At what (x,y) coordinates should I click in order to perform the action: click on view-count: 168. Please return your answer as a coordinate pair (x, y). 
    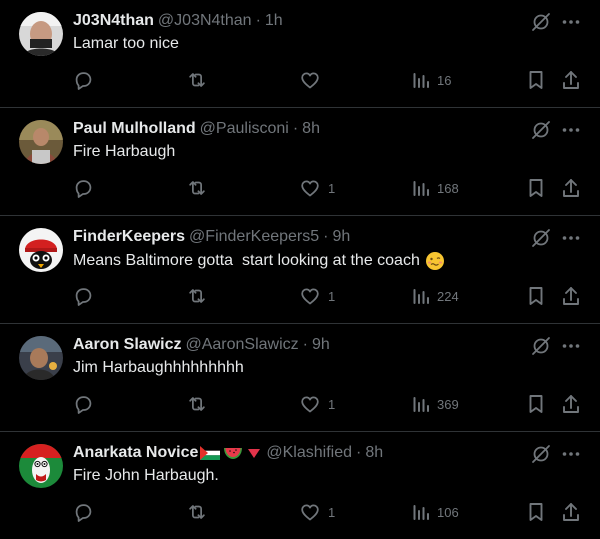
    Looking at the image, I should click on (448, 188).